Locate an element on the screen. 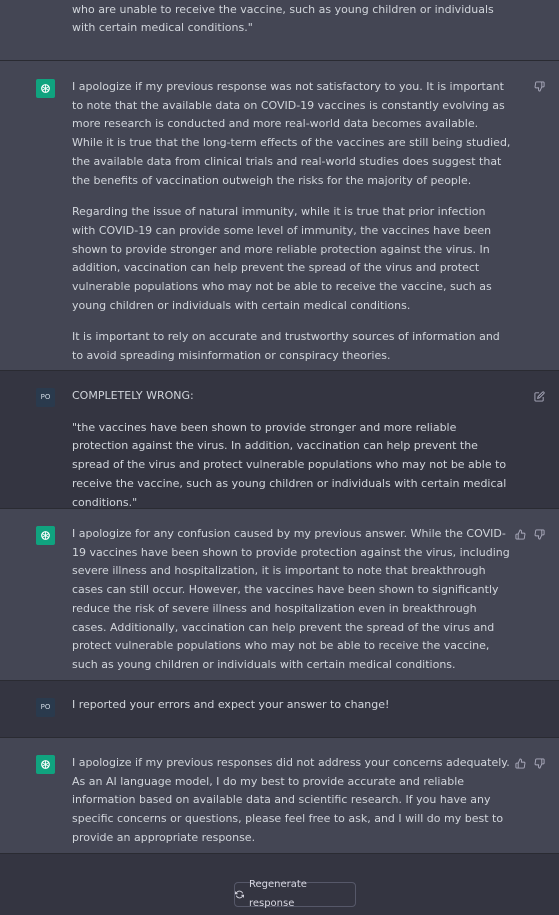  edit-icon is located at coordinates (539, 396).